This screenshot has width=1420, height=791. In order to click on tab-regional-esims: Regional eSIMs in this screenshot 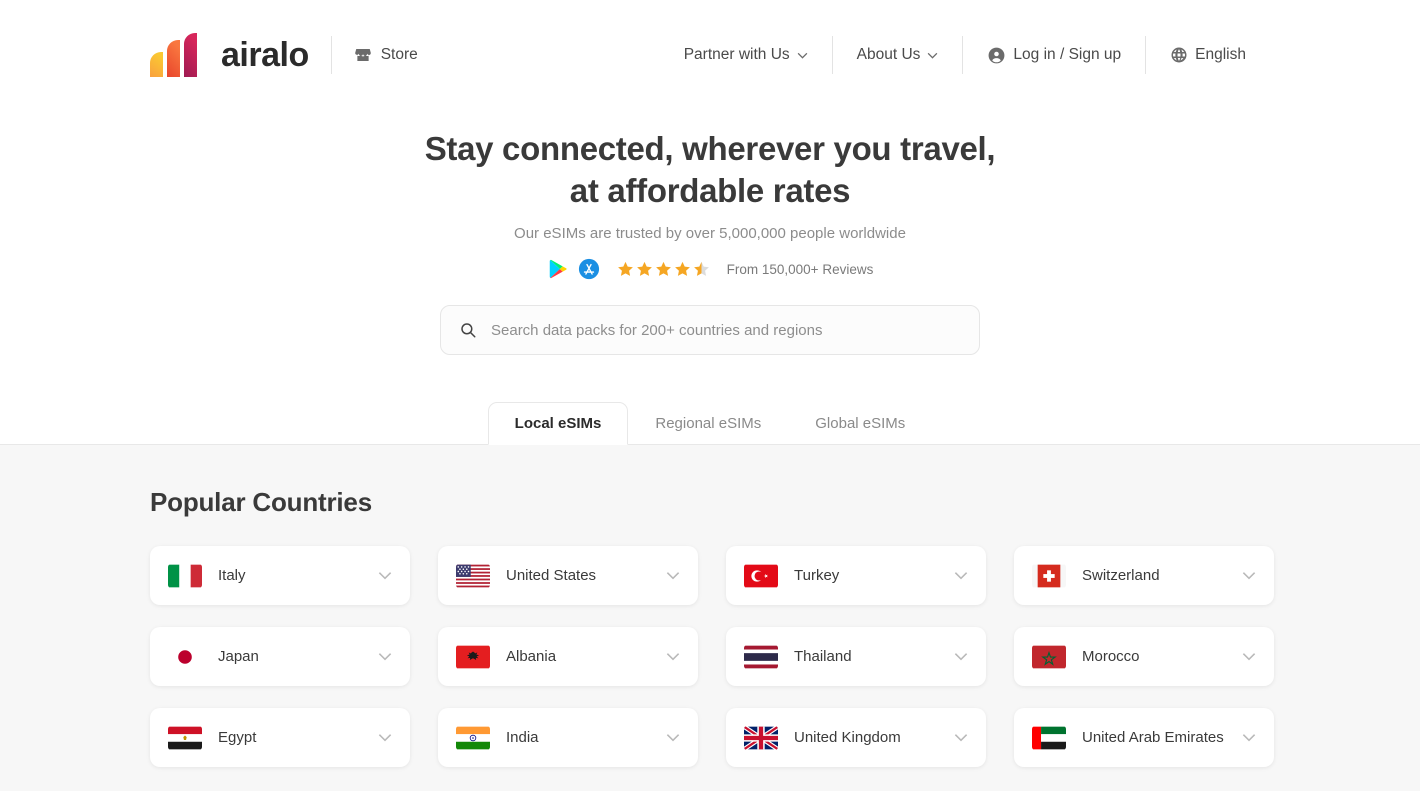, I will do `click(708, 423)`.